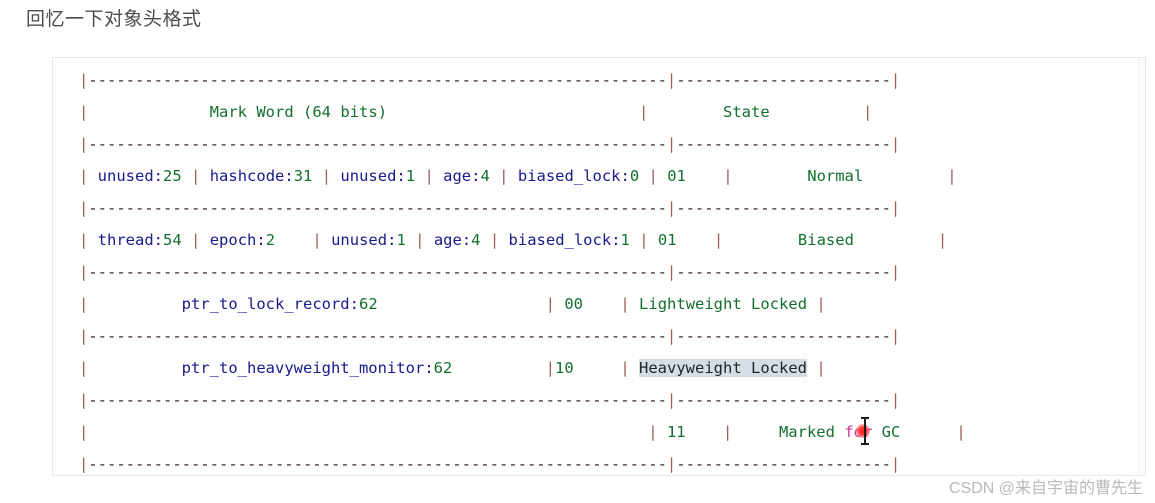  What do you see at coordinates (247, 176) in the screenshot?
I see `field-name: hashcode` at bounding box center [247, 176].